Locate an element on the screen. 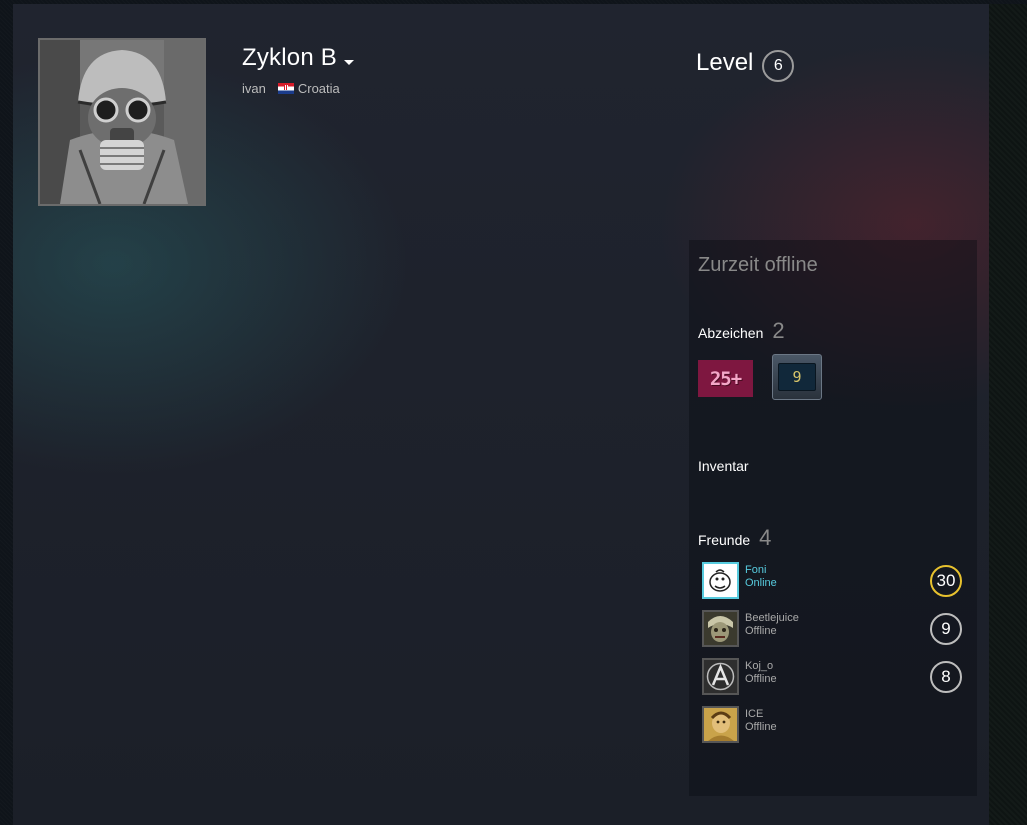 This screenshot has height=825, width=1027. friend-item-ice: ICE Offline is located at coordinates (834, 724).